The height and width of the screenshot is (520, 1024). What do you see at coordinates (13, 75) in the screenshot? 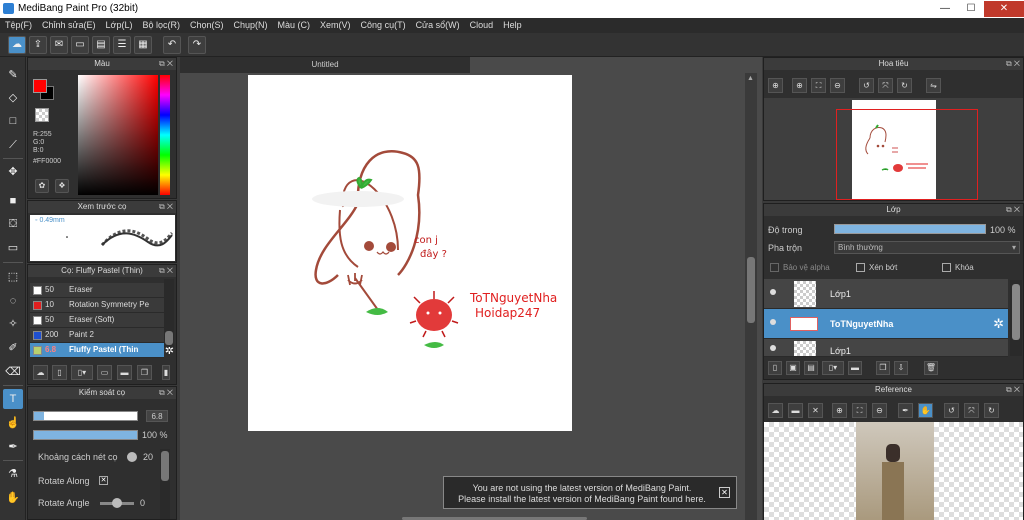
I see `brush-tool-icon: ✎` at bounding box center [13, 75].